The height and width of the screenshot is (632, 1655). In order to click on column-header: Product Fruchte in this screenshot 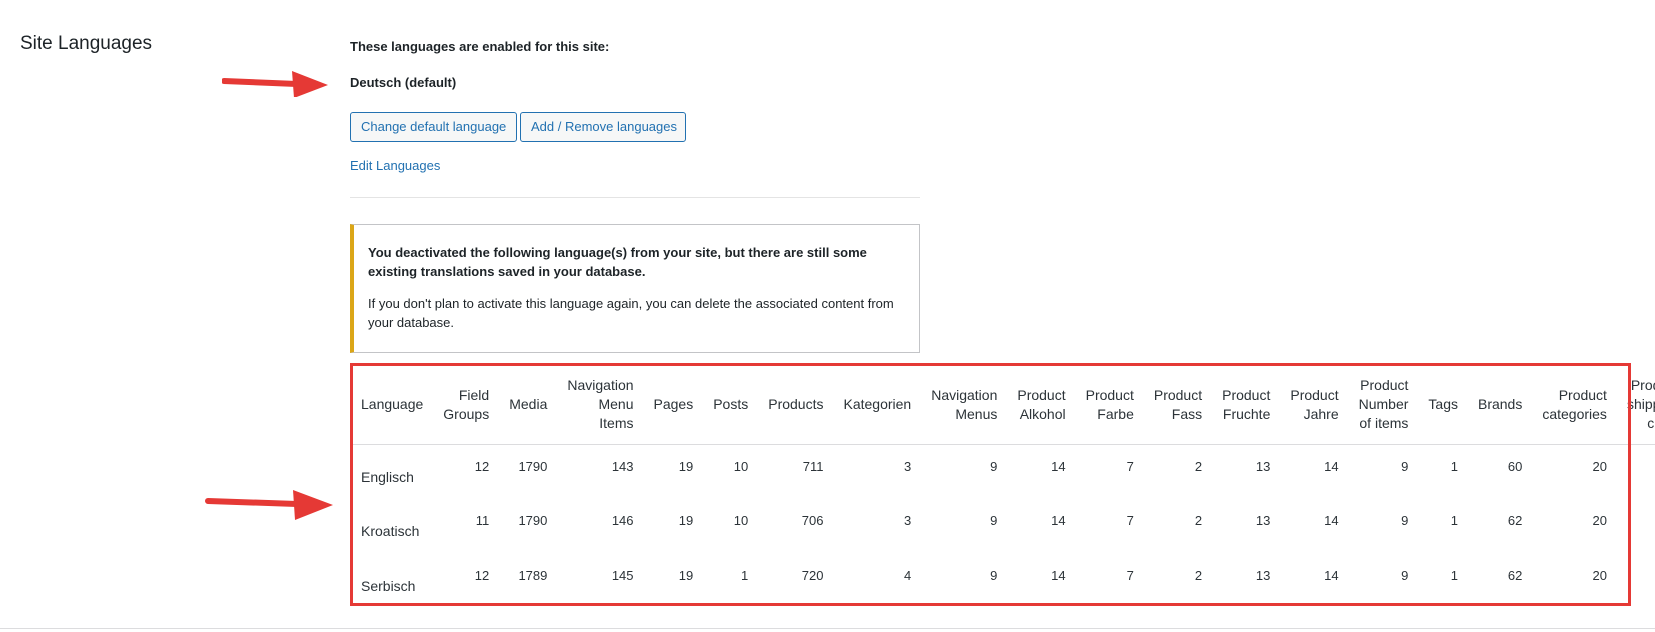, I will do `click(1246, 405)`.